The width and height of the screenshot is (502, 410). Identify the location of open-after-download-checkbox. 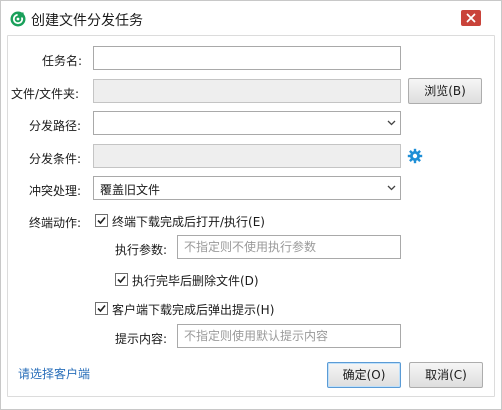
(101, 220).